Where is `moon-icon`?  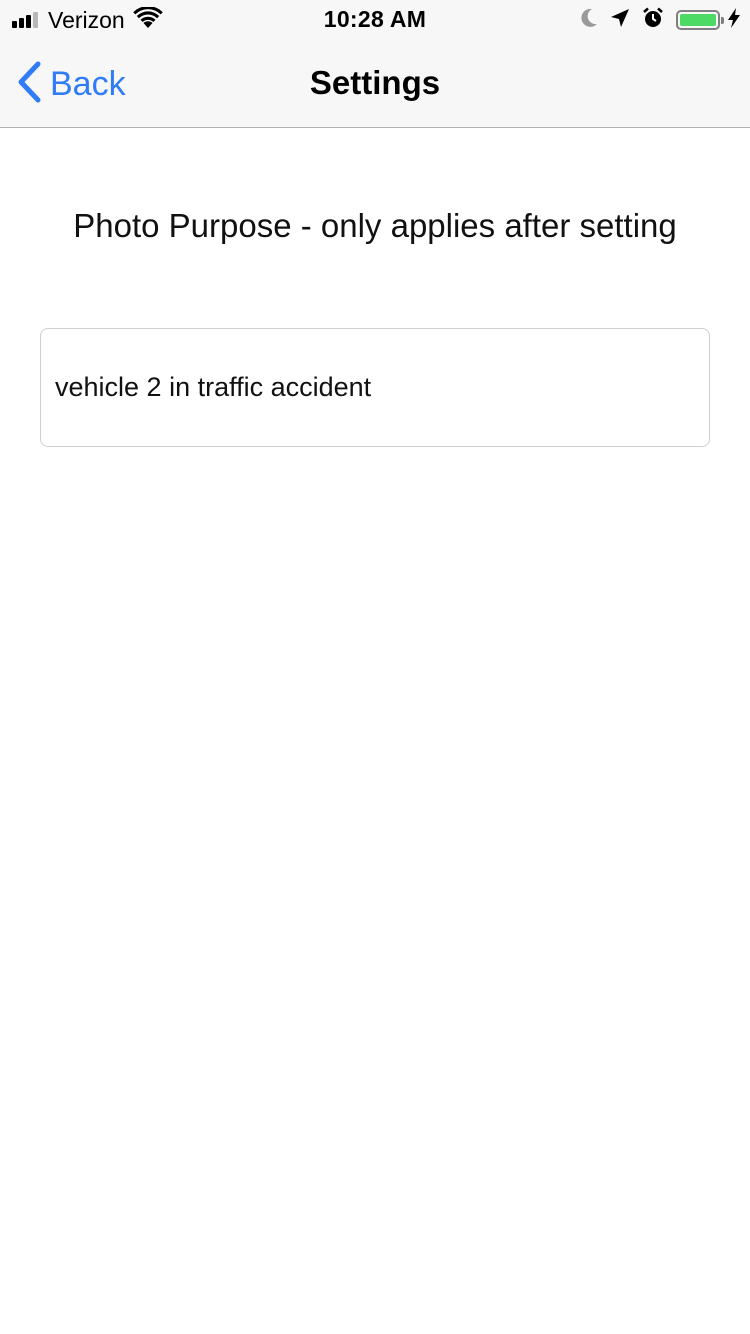 moon-icon is located at coordinates (589, 20).